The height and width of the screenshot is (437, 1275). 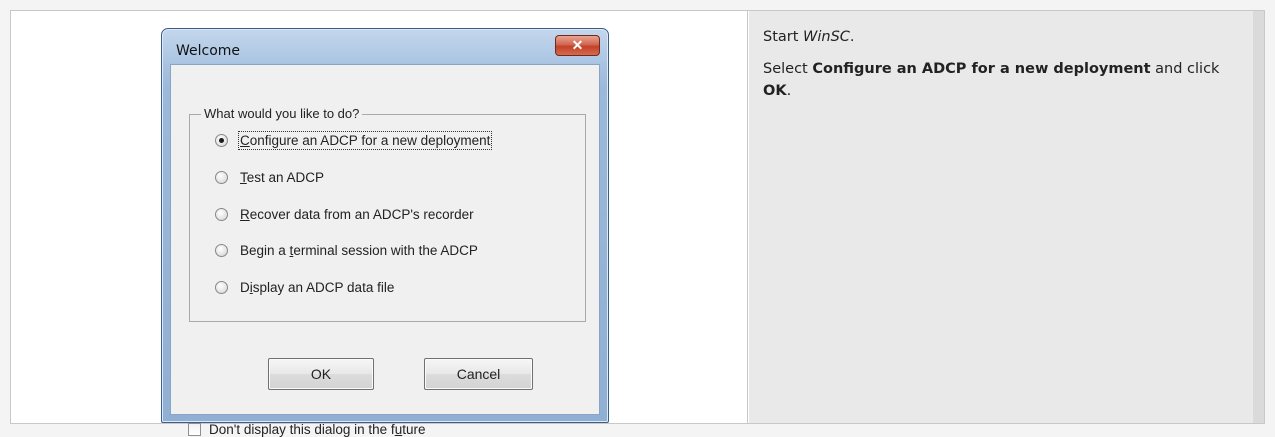 I want to click on close-button: ✕, so click(x=577, y=45).